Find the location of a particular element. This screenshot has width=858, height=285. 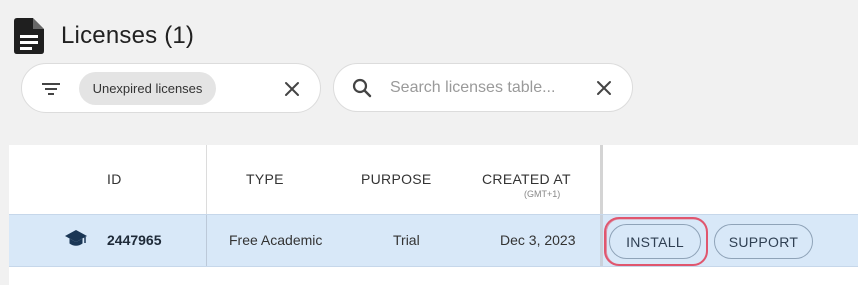

graduation-cap-icon is located at coordinates (76, 238).